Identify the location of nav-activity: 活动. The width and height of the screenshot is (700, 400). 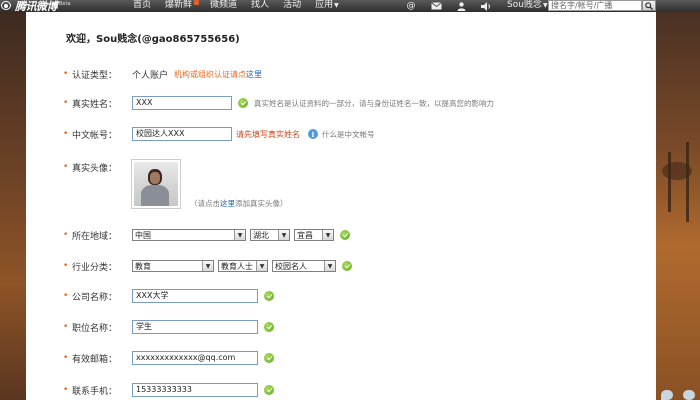
(292, 6).